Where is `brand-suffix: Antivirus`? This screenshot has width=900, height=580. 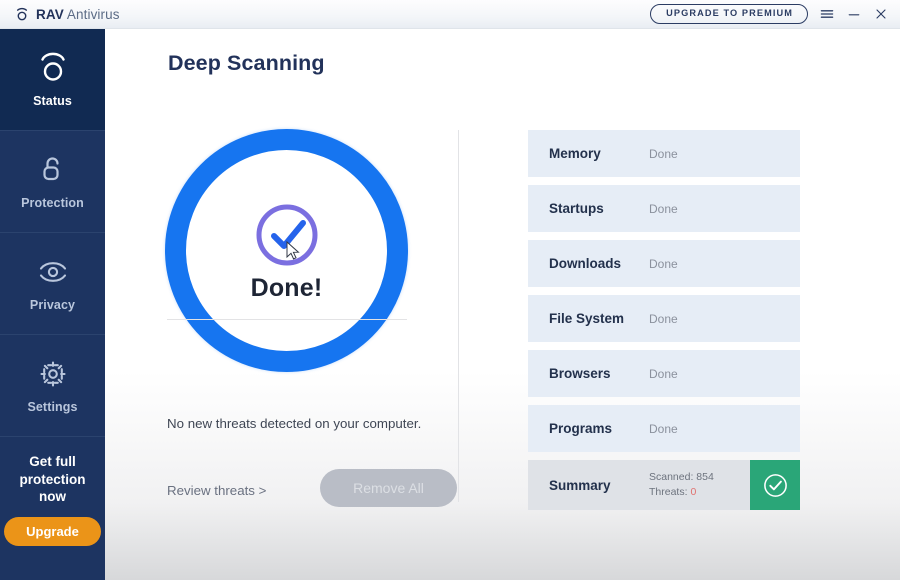
brand-suffix: Antivirus is located at coordinates (93, 14).